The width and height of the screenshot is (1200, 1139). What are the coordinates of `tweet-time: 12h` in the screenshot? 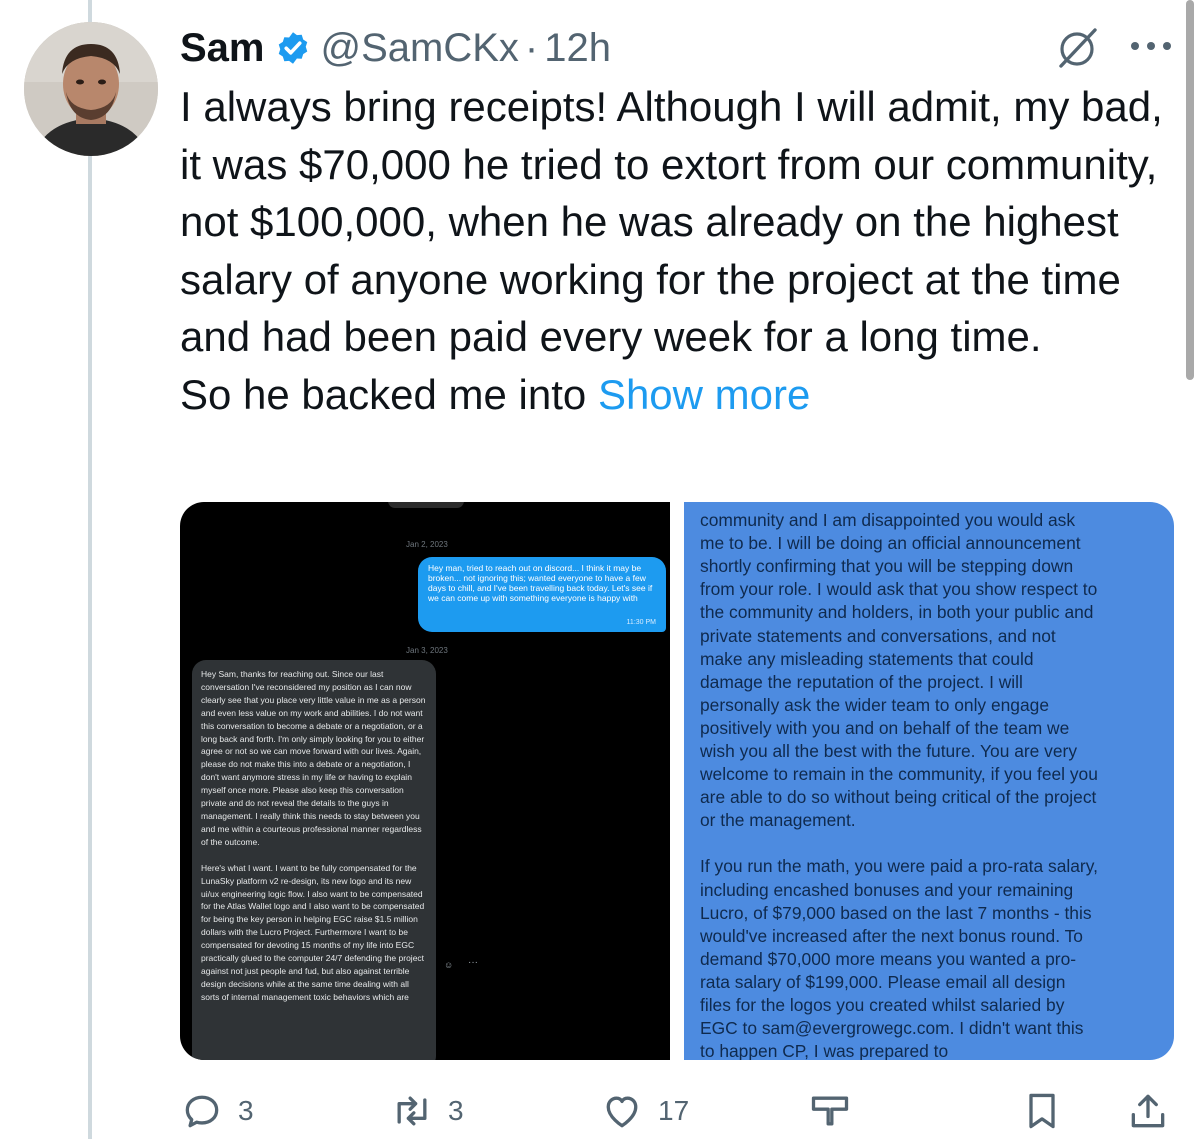 It's located at (577, 48).